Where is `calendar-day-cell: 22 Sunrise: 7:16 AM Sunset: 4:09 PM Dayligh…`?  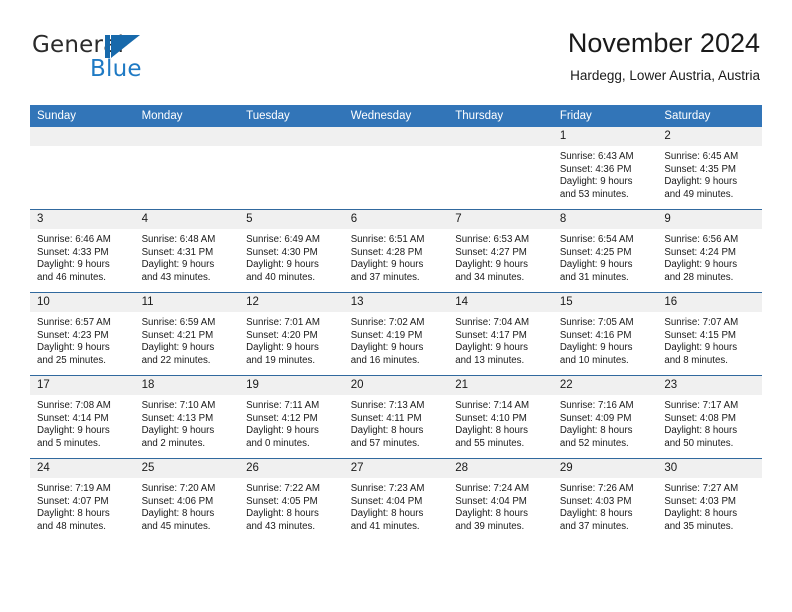 calendar-day-cell: 22 Sunrise: 7:16 AM Sunset: 4:09 PM Dayligh… is located at coordinates (605, 417).